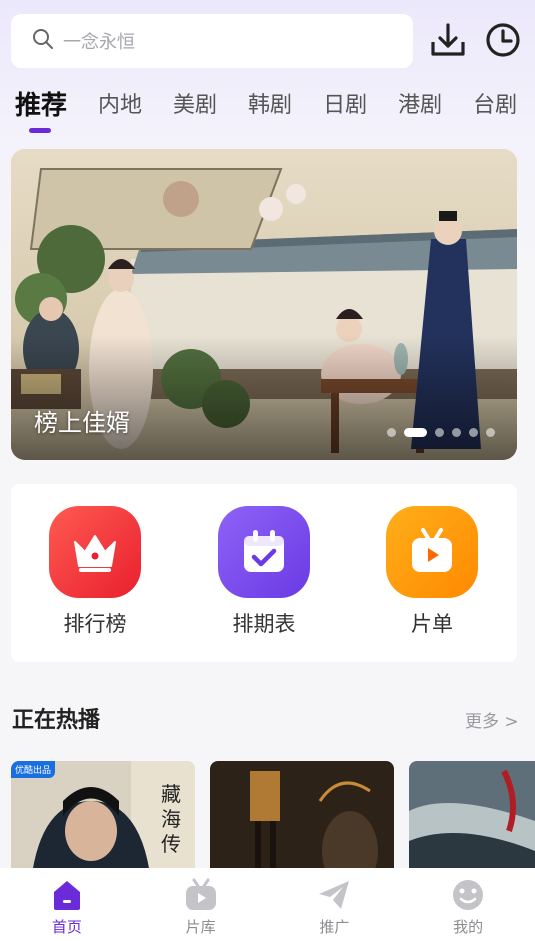 The height and width of the screenshot is (941, 535). What do you see at coordinates (264, 624) in the screenshot?
I see `schedule-label: 排期表` at bounding box center [264, 624].